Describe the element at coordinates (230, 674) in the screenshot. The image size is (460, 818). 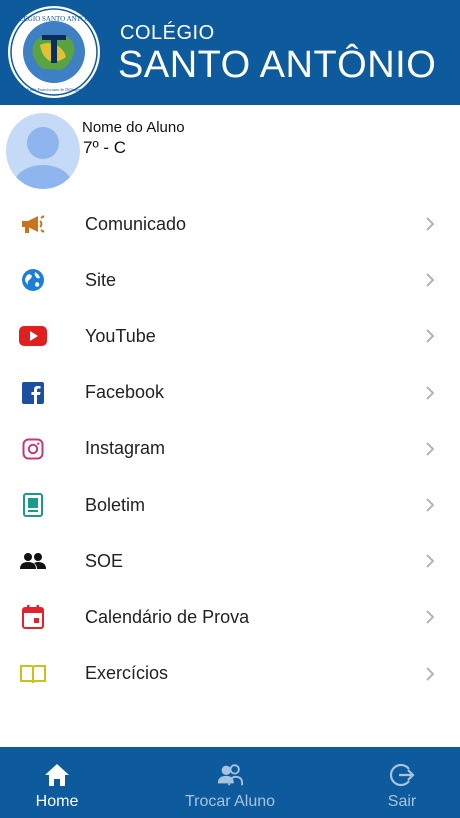
I see `menu-item-exercicios: Exercícios` at that location.